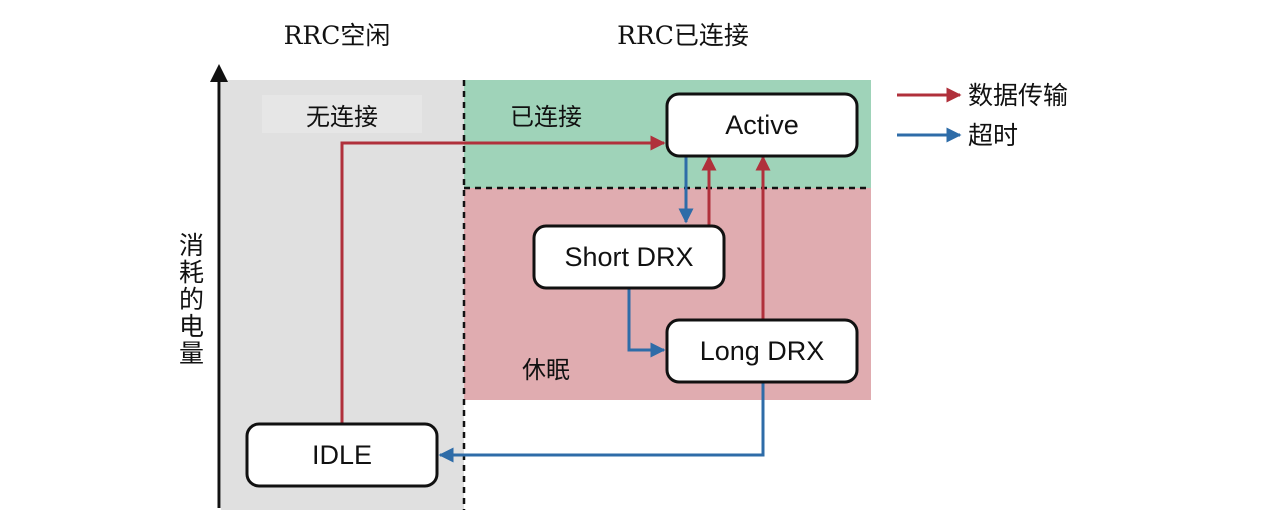 The image size is (1266, 520). What do you see at coordinates (1018, 95) in the screenshot?
I see `legend-data-transfer-label: 数据传输` at bounding box center [1018, 95].